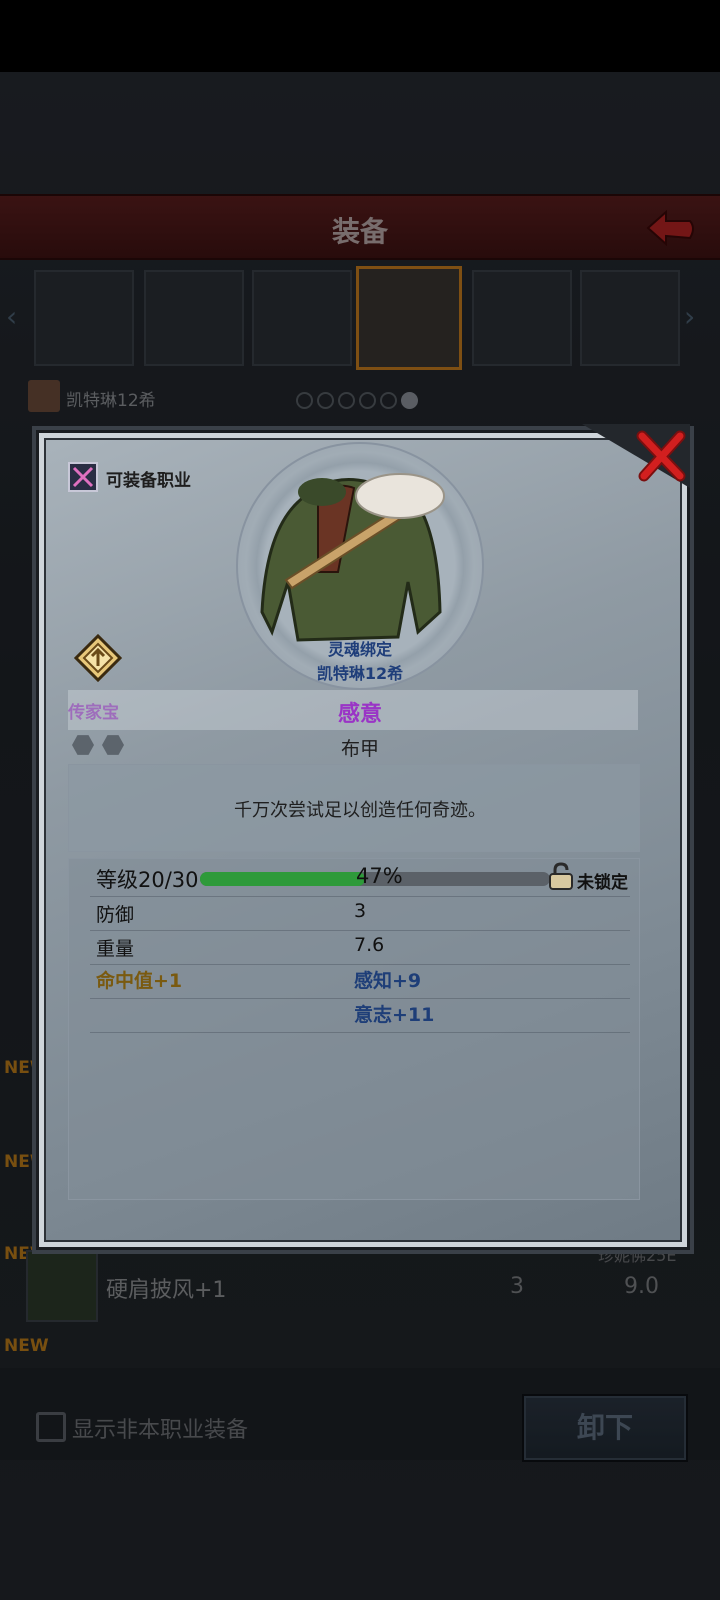 This screenshot has width=720, height=1600. Describe the element at coordinates (388, 981) in the screenshot. I see `bonus-perception: 感知+9` at that location.